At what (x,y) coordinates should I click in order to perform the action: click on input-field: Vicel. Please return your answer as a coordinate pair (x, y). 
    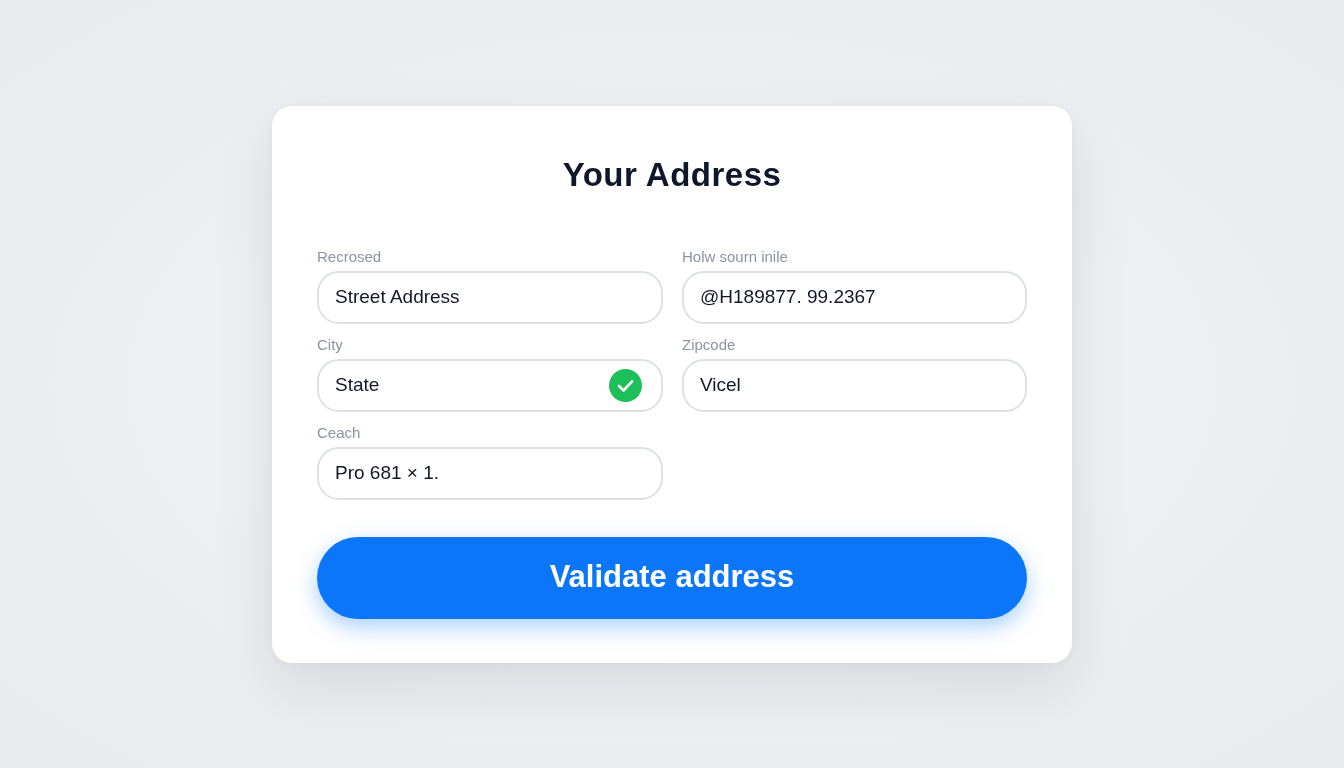
    Looking at the image, I should click on (854, 385).